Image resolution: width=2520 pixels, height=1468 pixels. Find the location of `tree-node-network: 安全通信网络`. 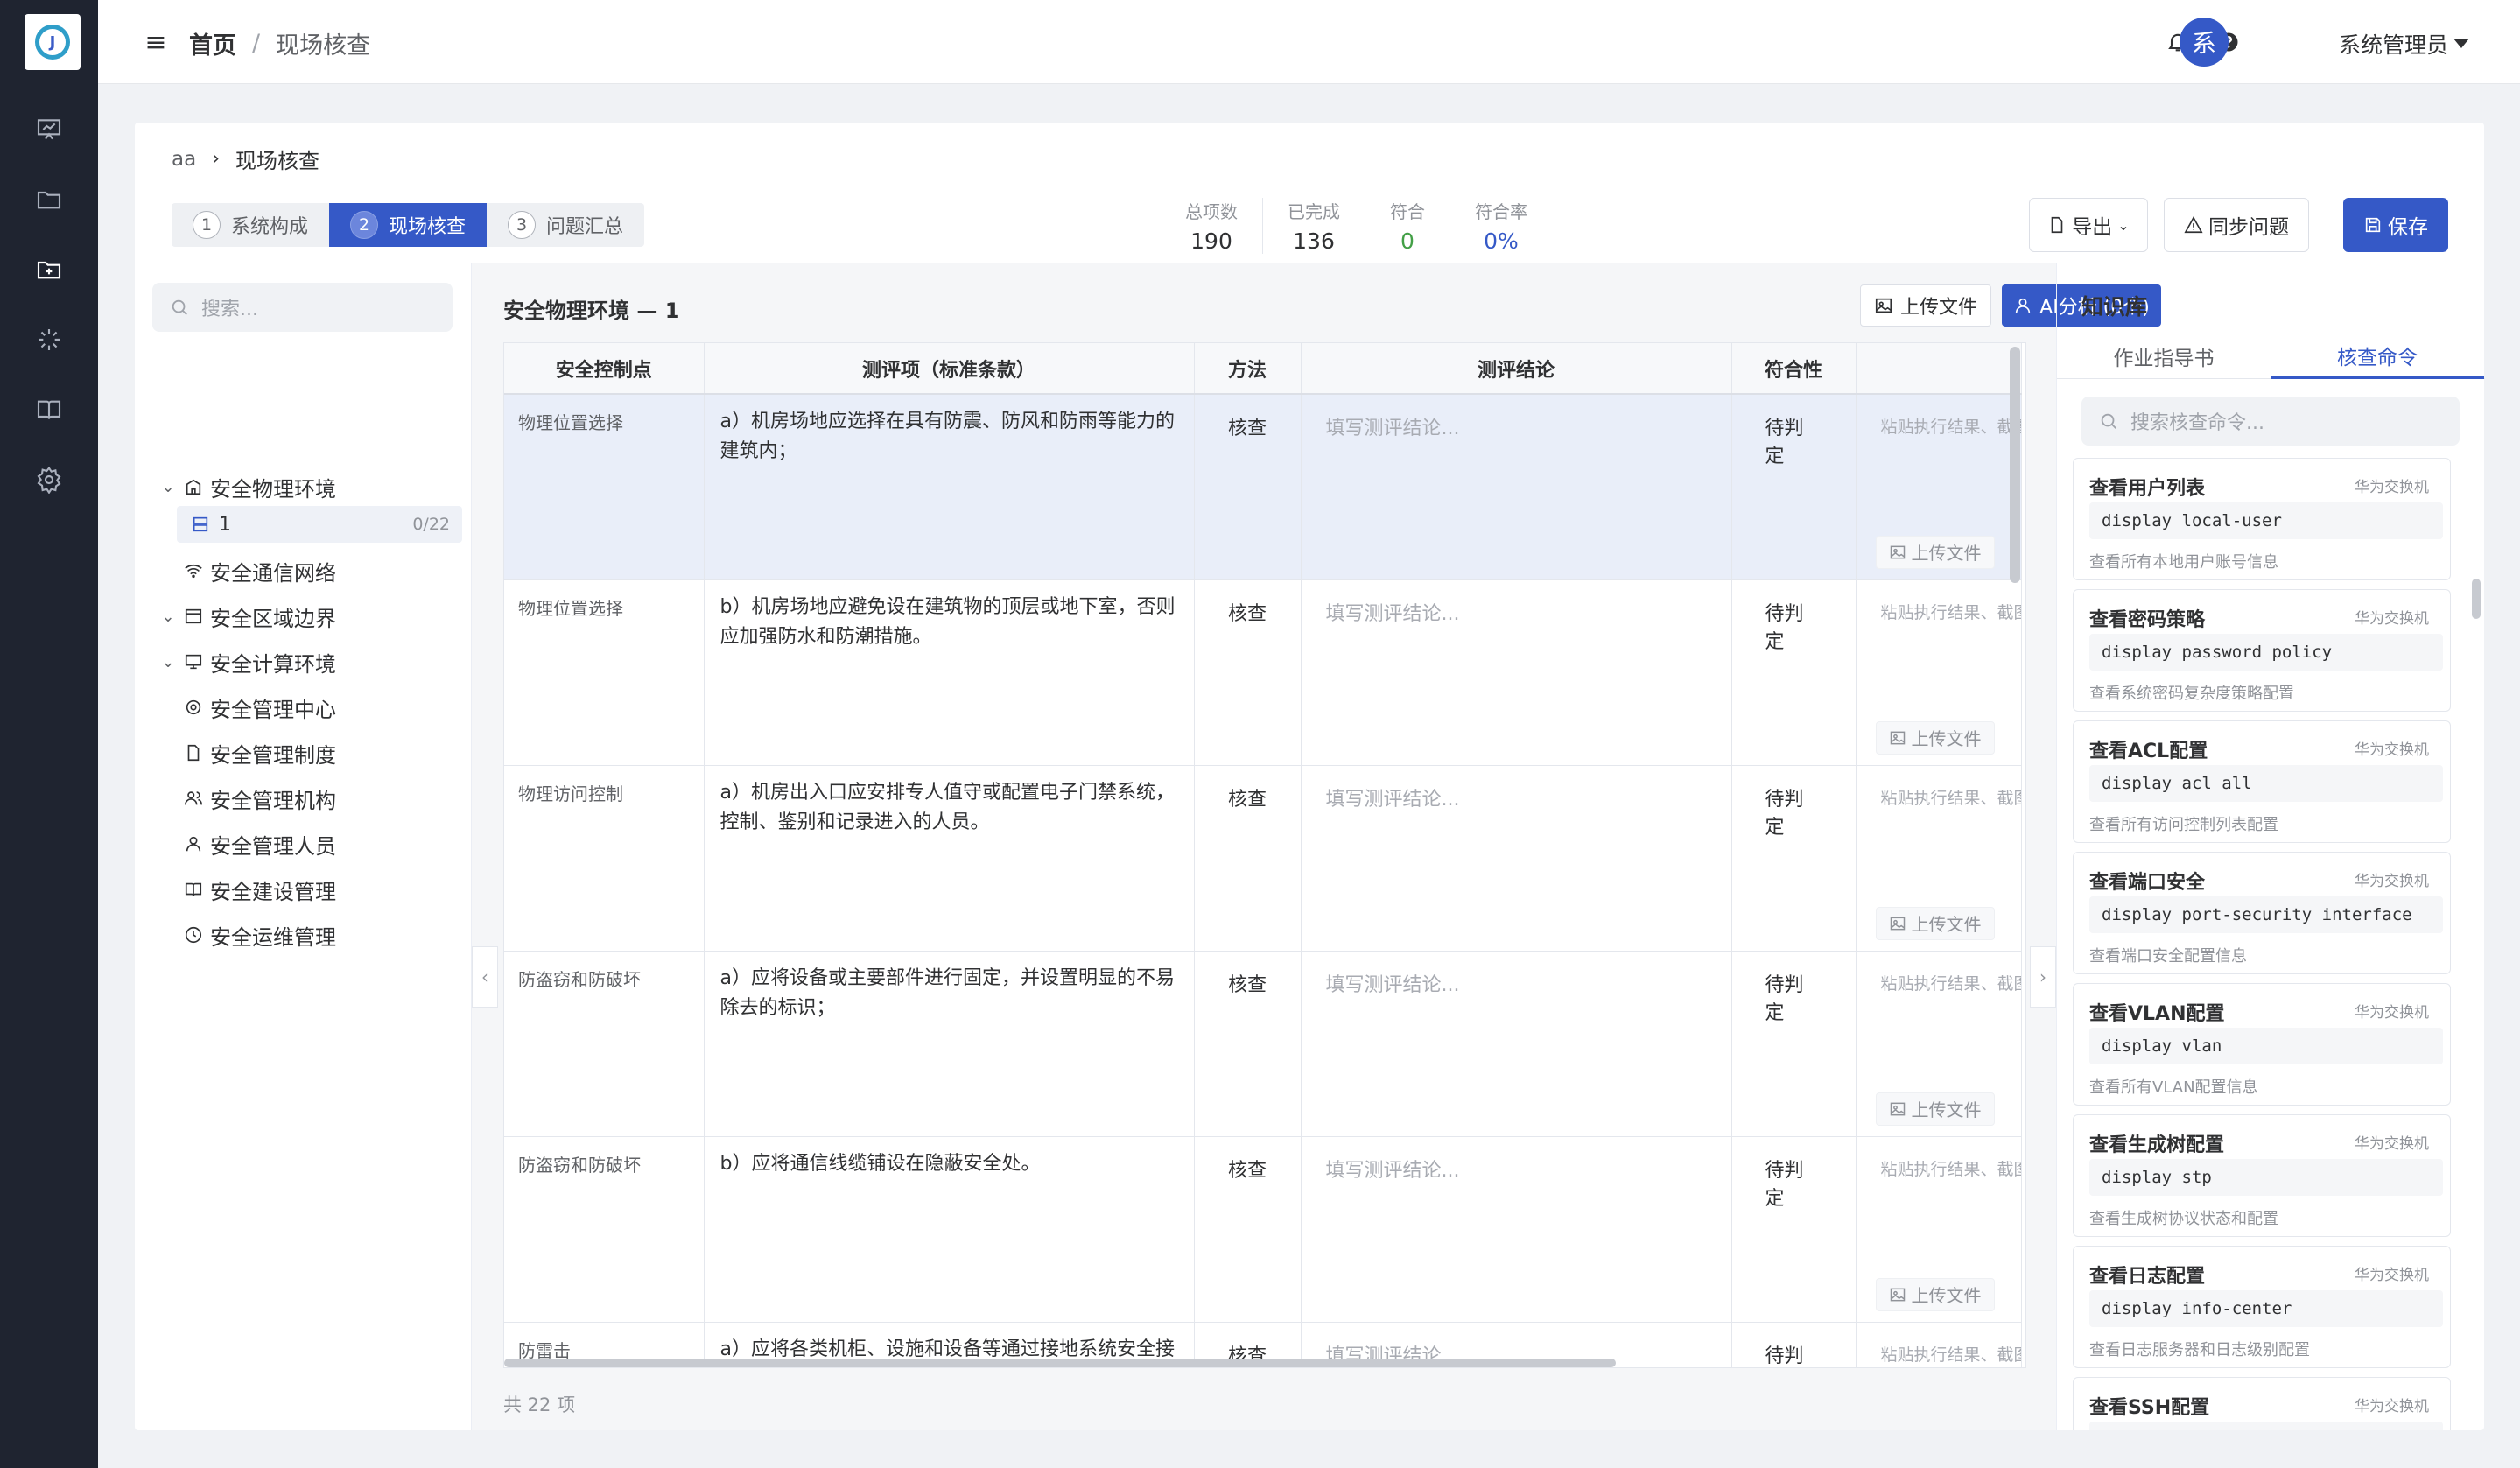

tree-node-network: 安全通信网络 is located at coordinates (247, 570).